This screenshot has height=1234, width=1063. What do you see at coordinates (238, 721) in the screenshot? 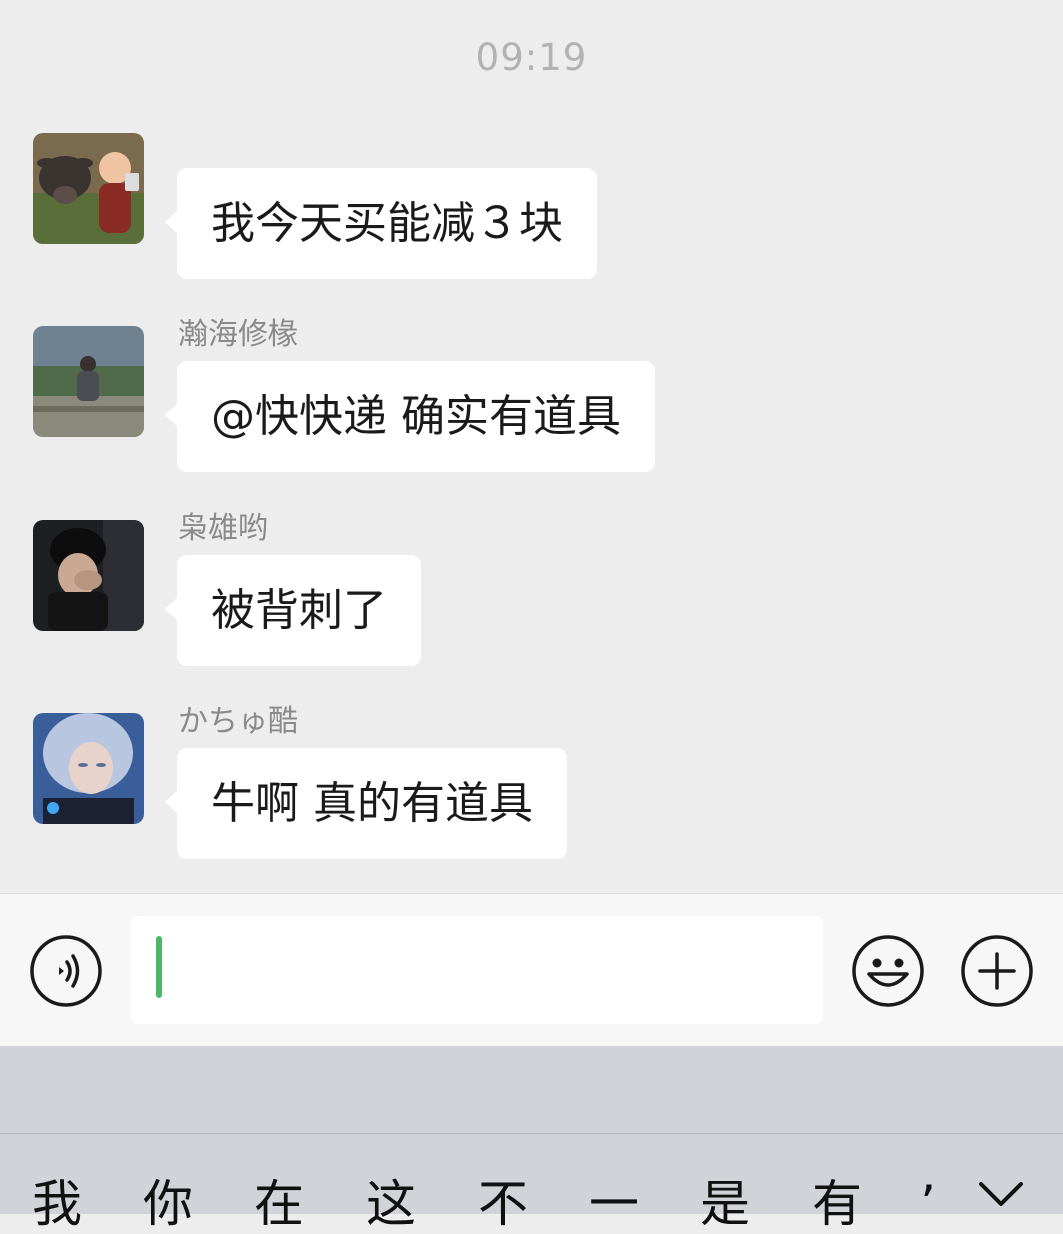
I see `sender-name: かちゅ酷` at bounding box center [238, 721].